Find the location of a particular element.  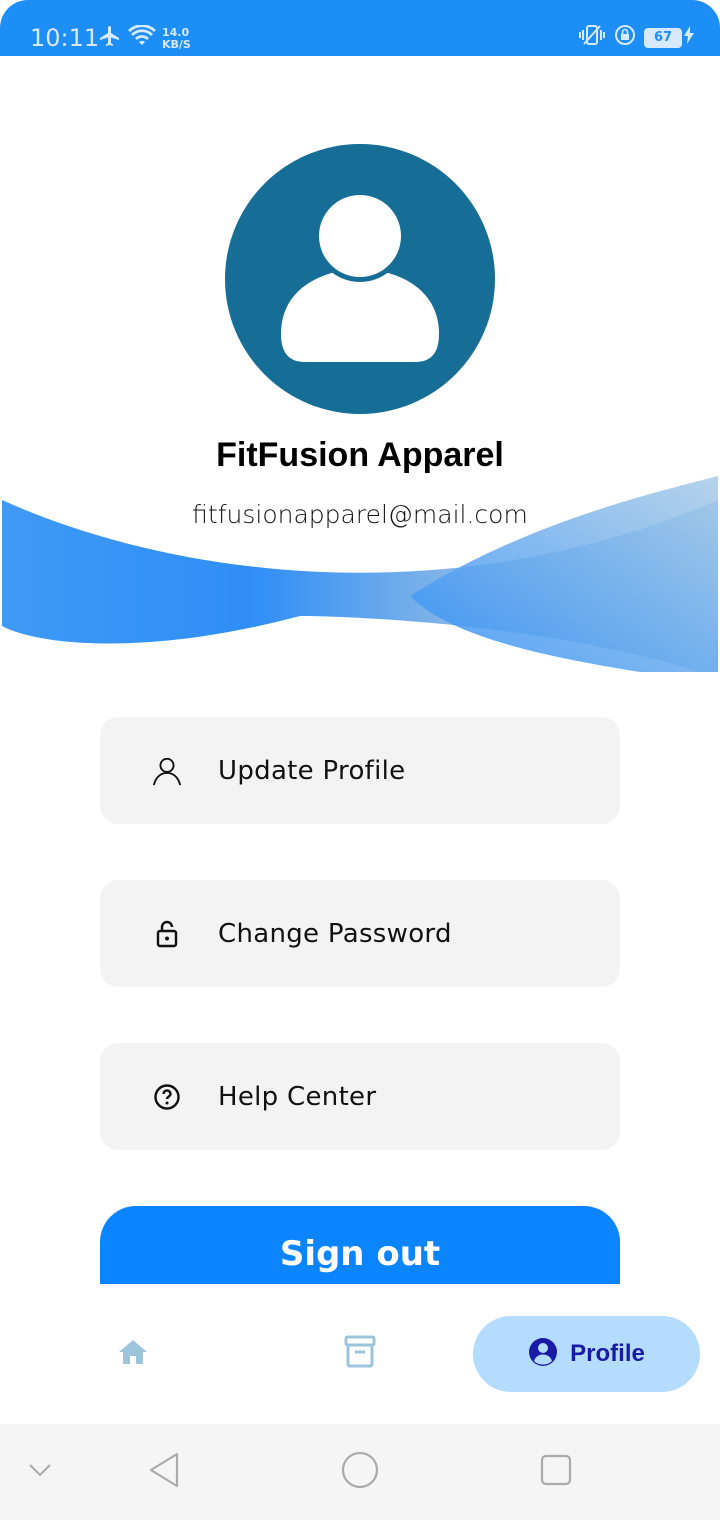

change-password-button: Change Password is located at coordinates (360, 933).